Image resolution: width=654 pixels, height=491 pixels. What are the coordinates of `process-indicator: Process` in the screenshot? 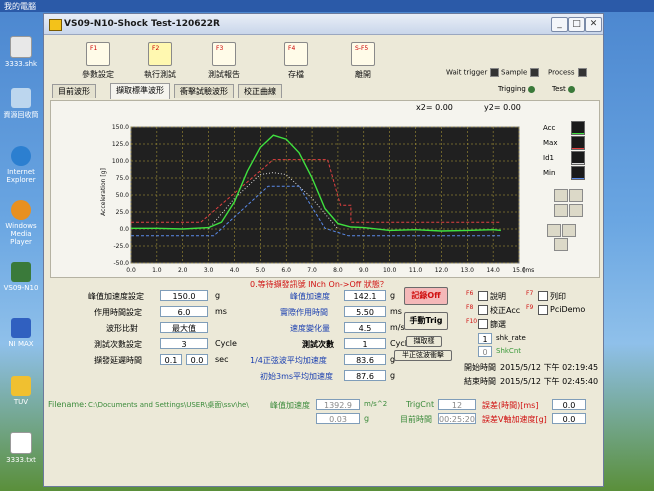 It's located at (567, 72).